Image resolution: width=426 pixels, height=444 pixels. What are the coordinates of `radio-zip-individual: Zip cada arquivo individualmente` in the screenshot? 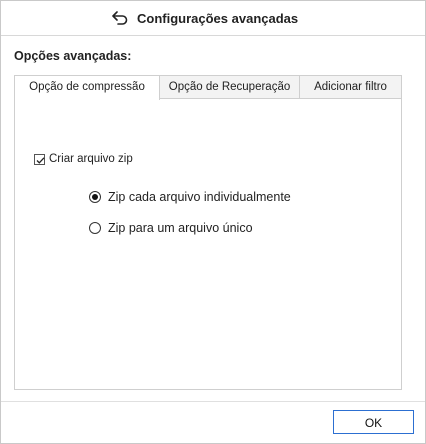 It's located at (190, 197).